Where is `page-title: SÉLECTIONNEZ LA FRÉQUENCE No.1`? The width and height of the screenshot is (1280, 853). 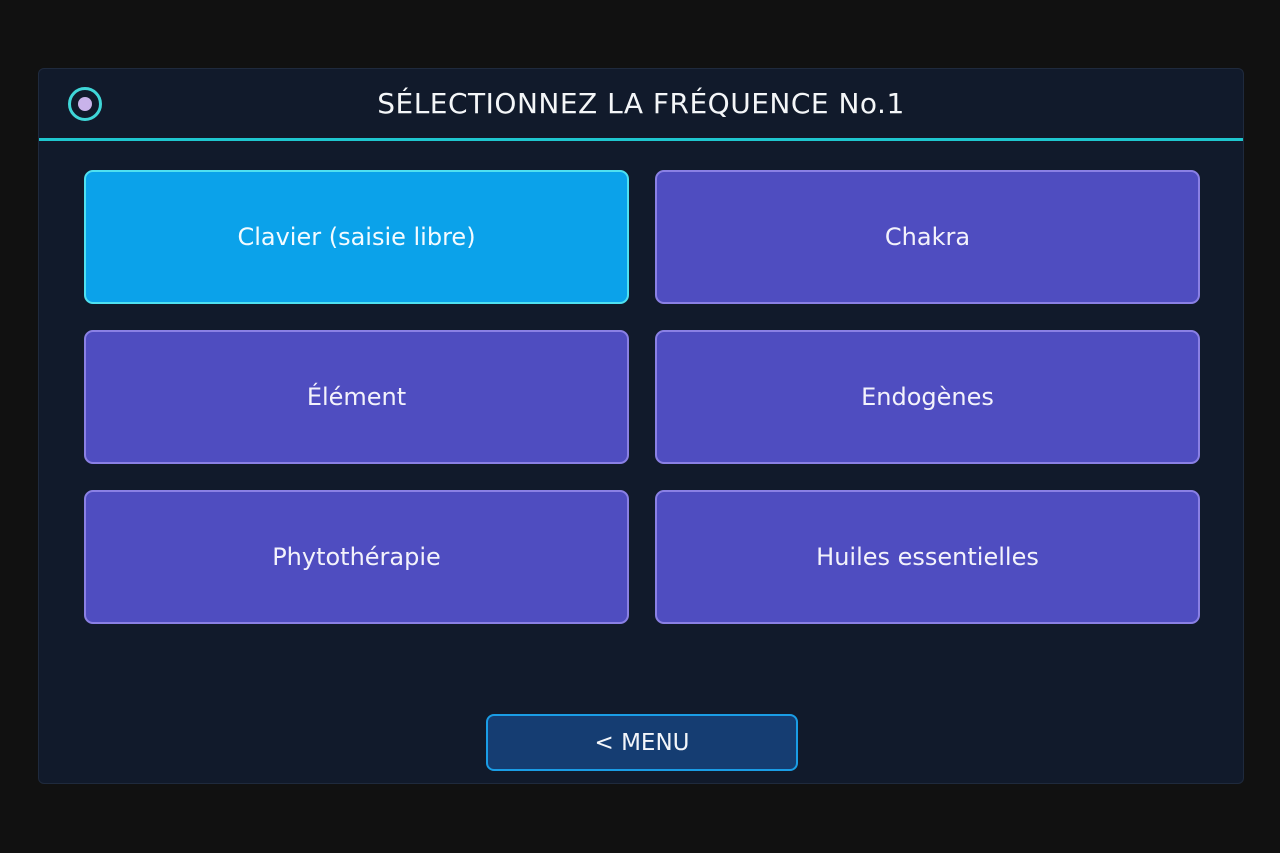 page-title: SÉLECTIONNEZ LA FRÉQUENCE No.1 is located at coordinates (641, 103).